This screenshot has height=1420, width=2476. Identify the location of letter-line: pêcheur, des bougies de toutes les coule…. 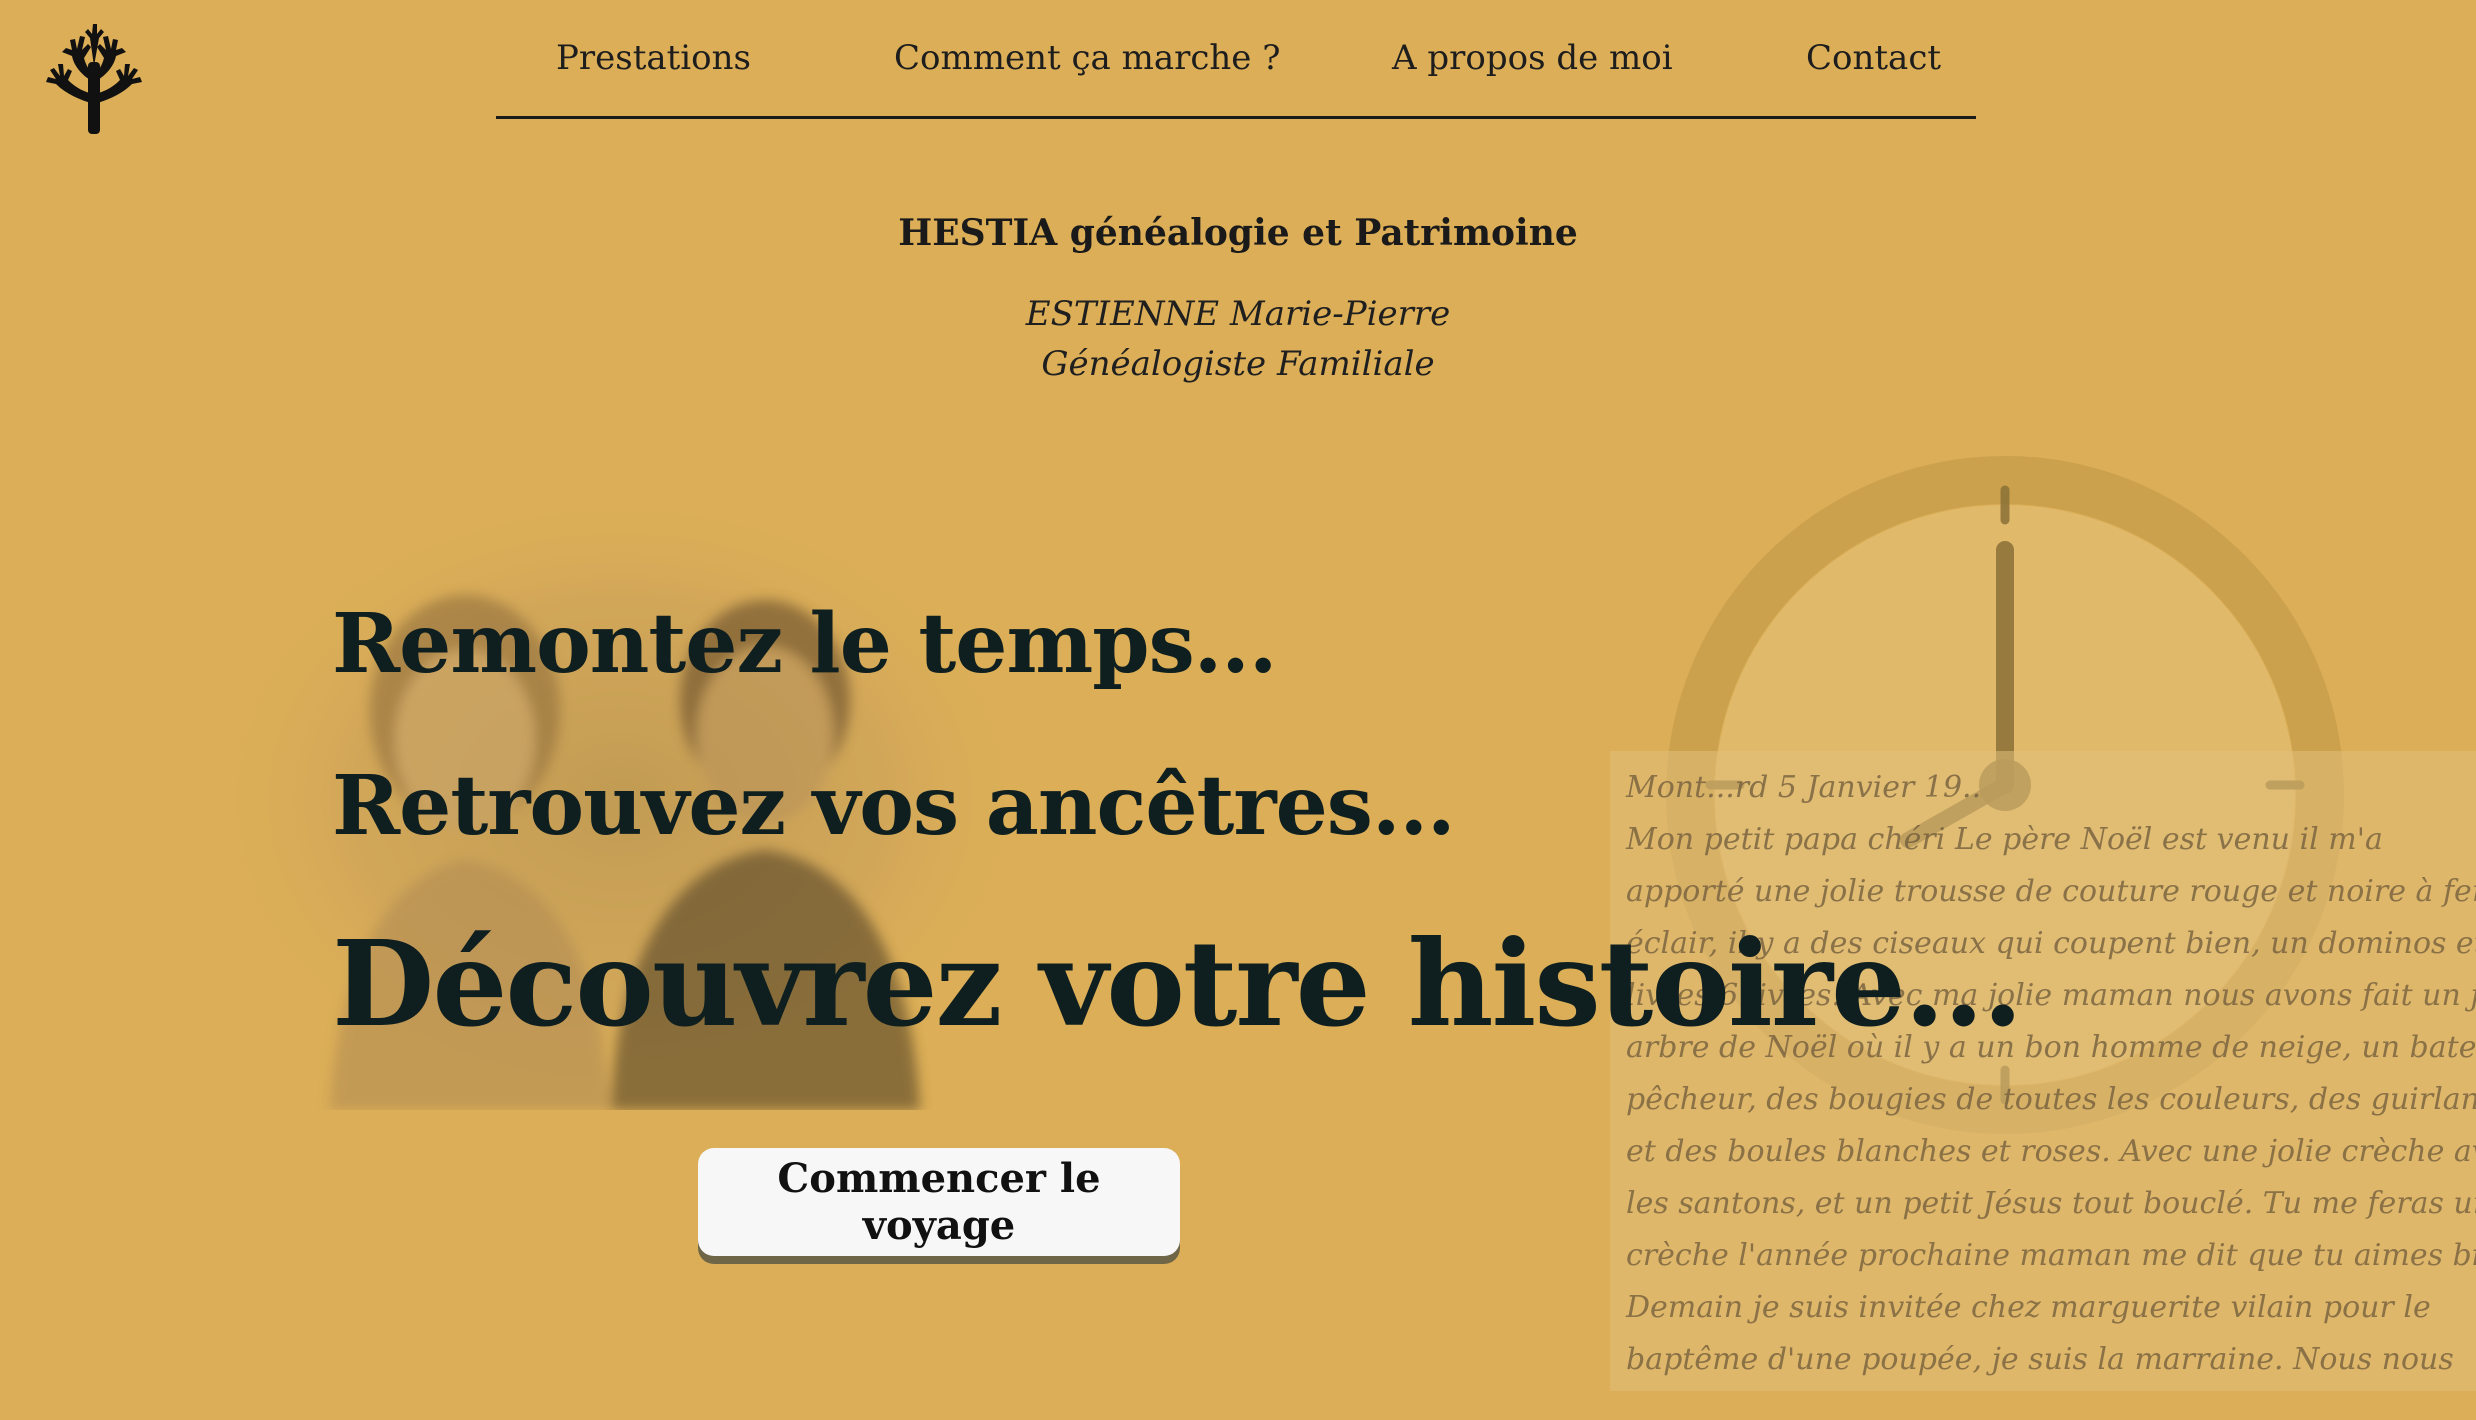
(2051, 1099).